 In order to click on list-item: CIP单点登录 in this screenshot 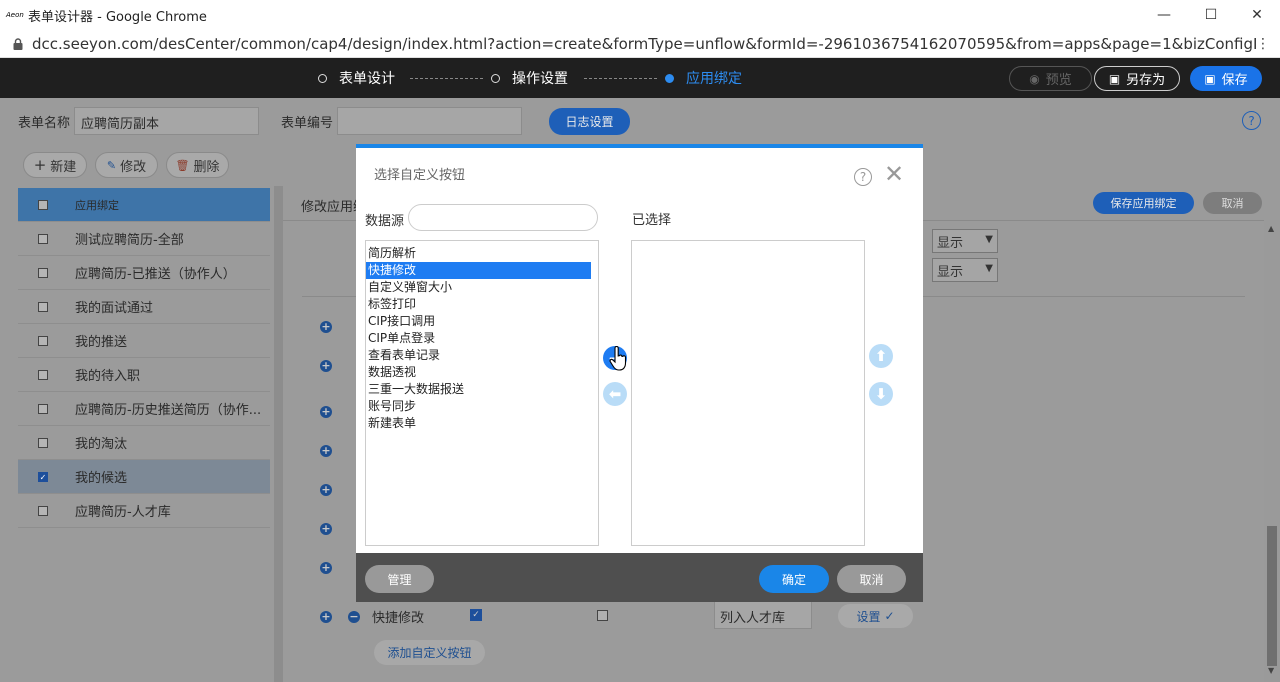, I will do `click(478, 338)`.